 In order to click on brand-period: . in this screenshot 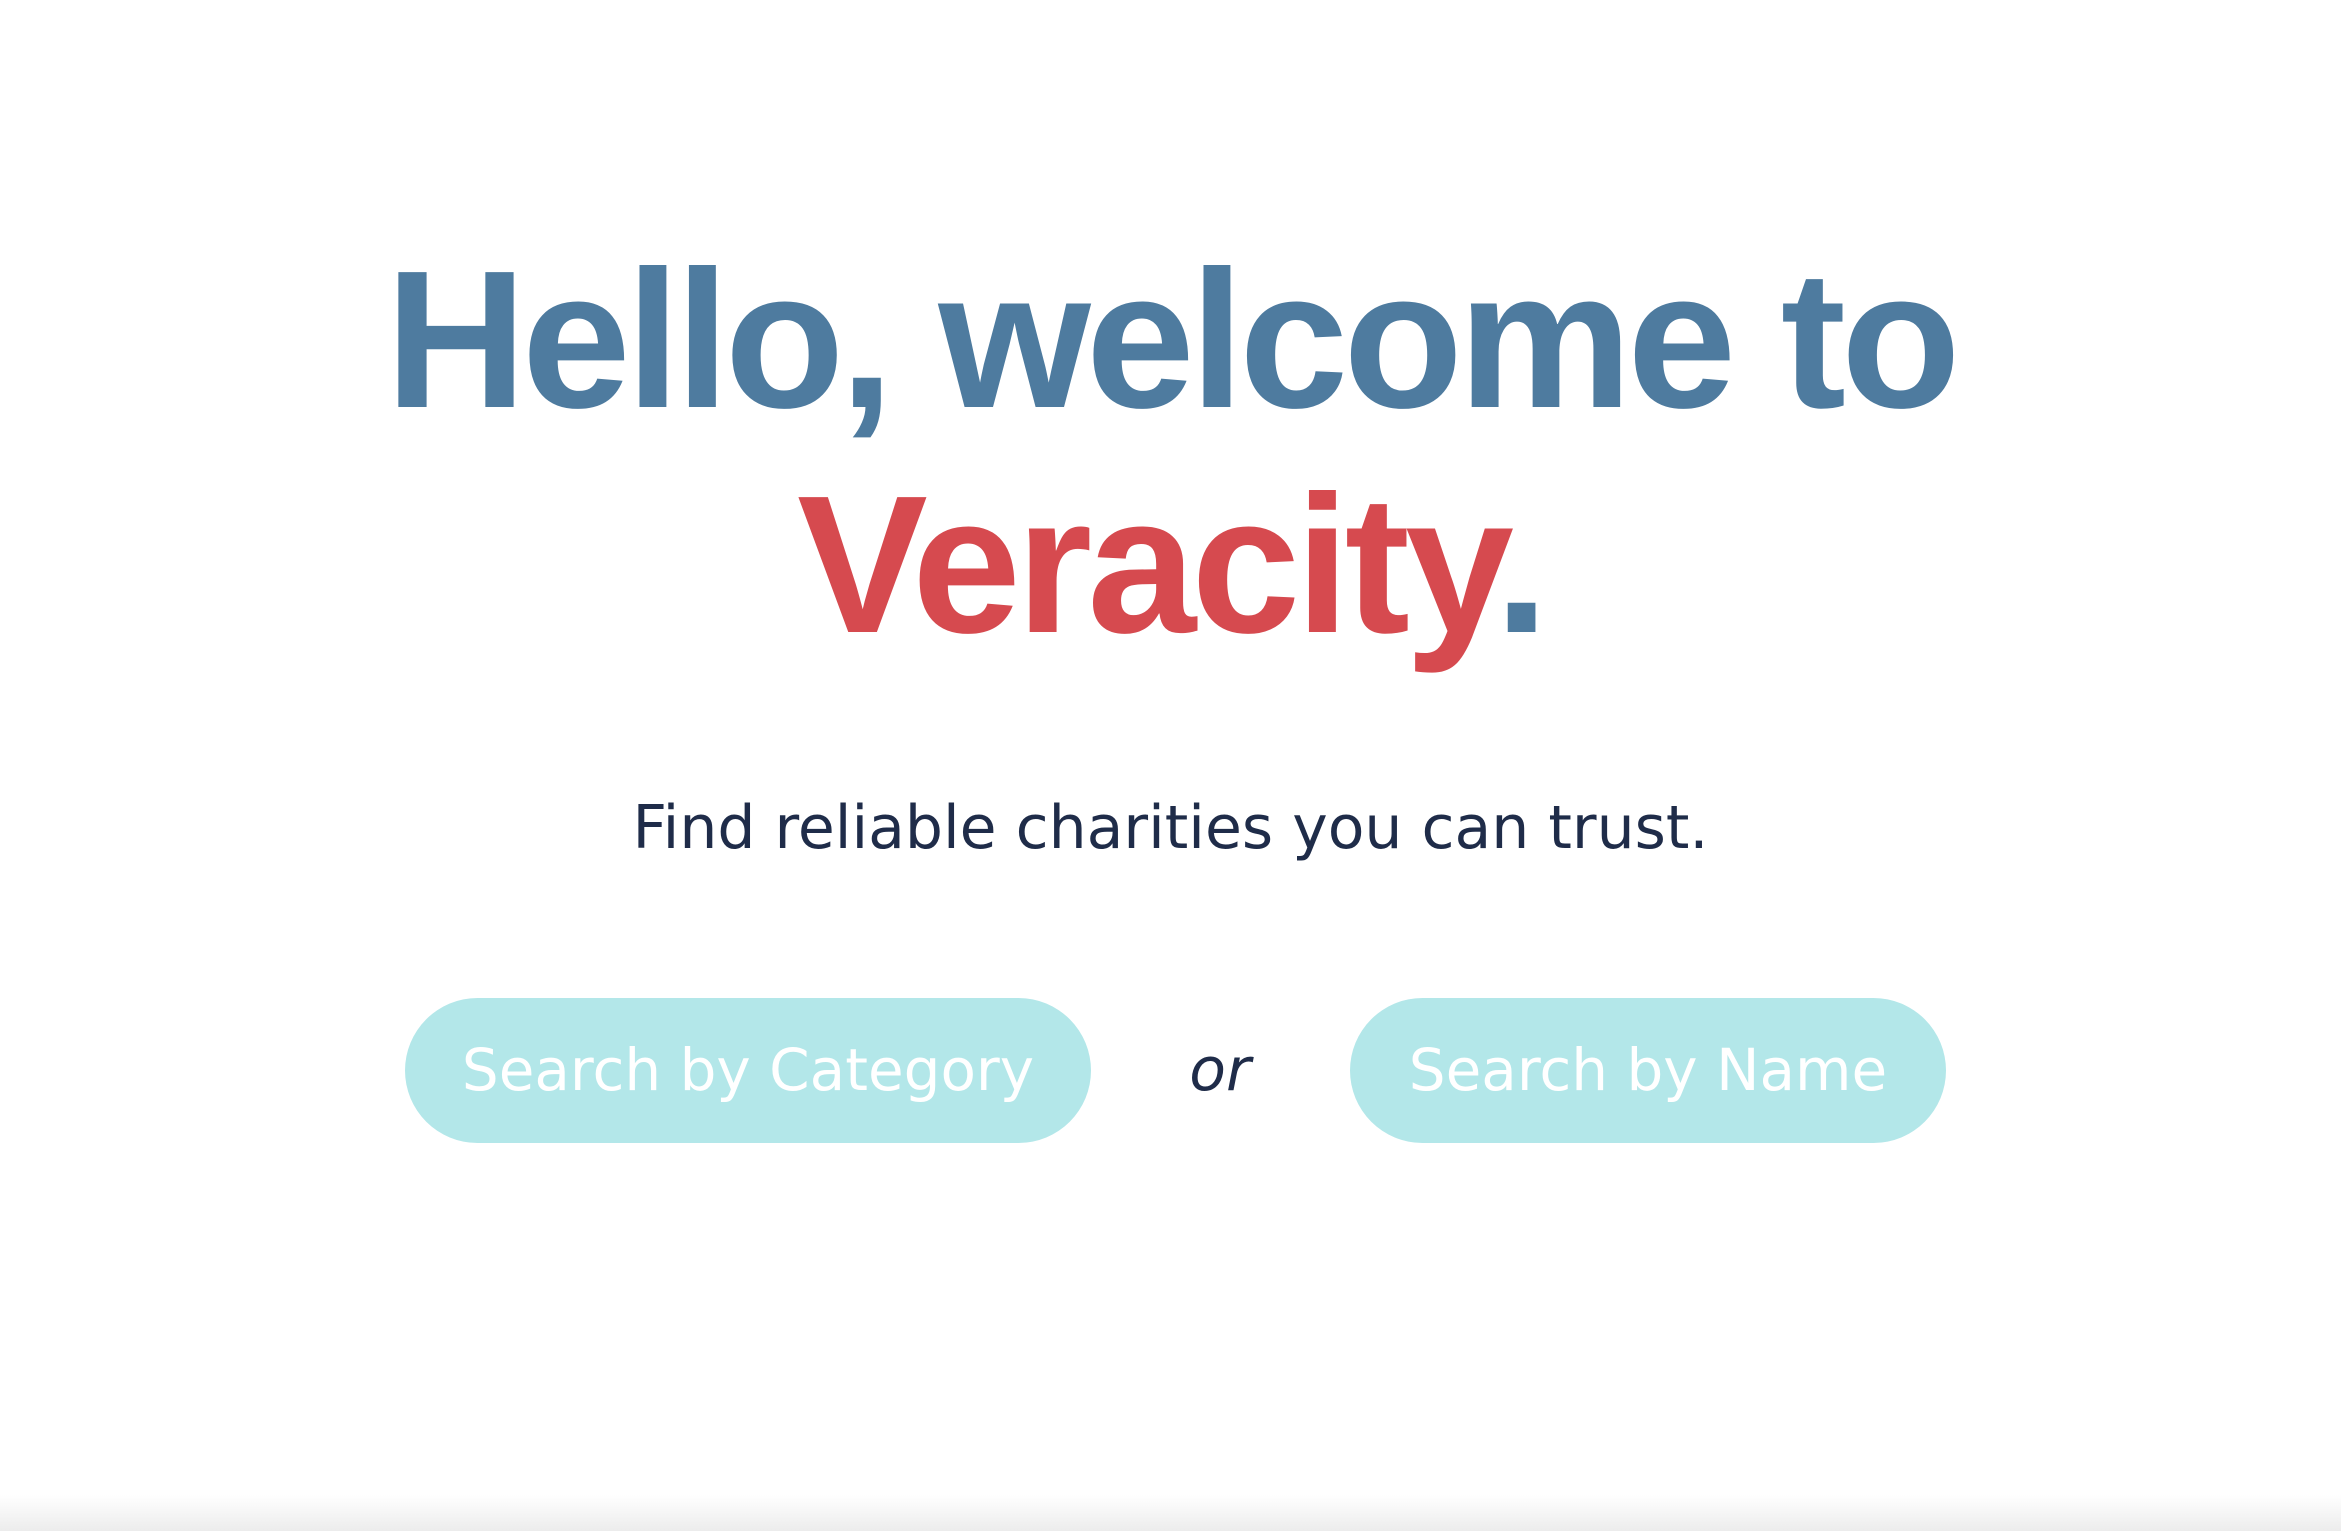, I will do `click(1521, 564)`.